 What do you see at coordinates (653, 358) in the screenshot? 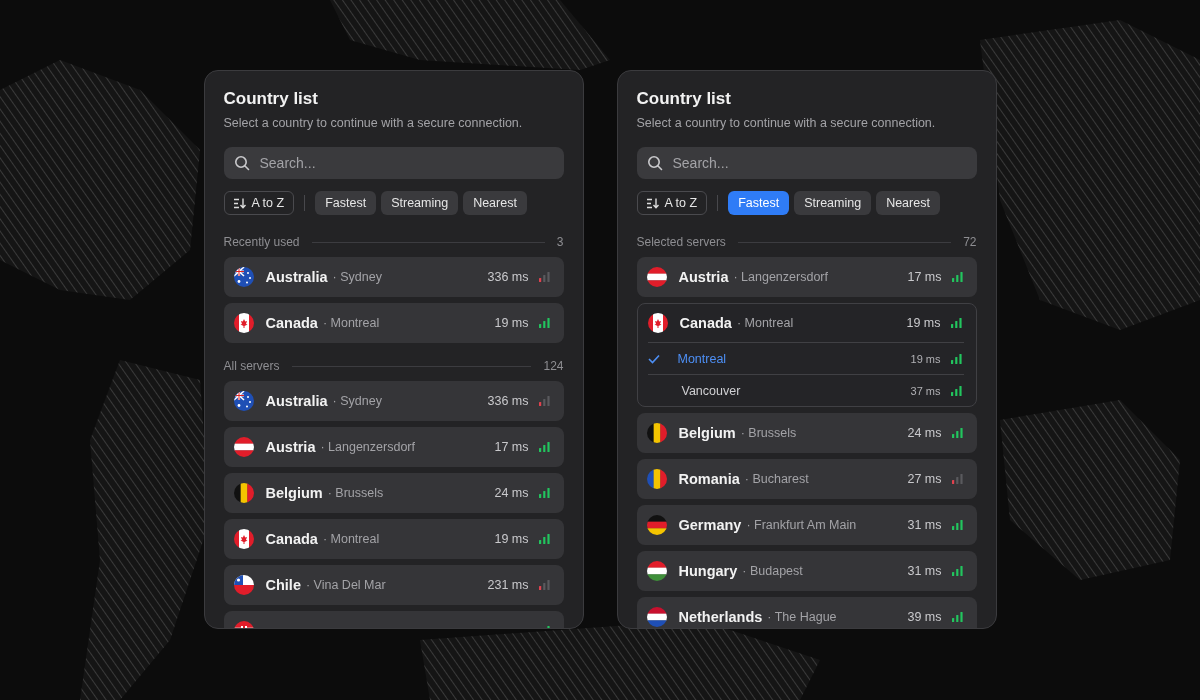
I see `check-icon` at bounding box center [653, 358].